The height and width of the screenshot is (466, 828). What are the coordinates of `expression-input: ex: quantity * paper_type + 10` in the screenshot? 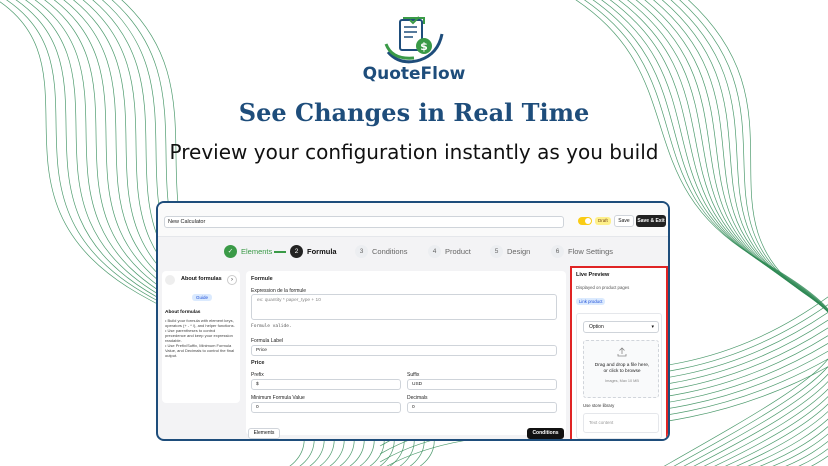 It's located at (404, 307).